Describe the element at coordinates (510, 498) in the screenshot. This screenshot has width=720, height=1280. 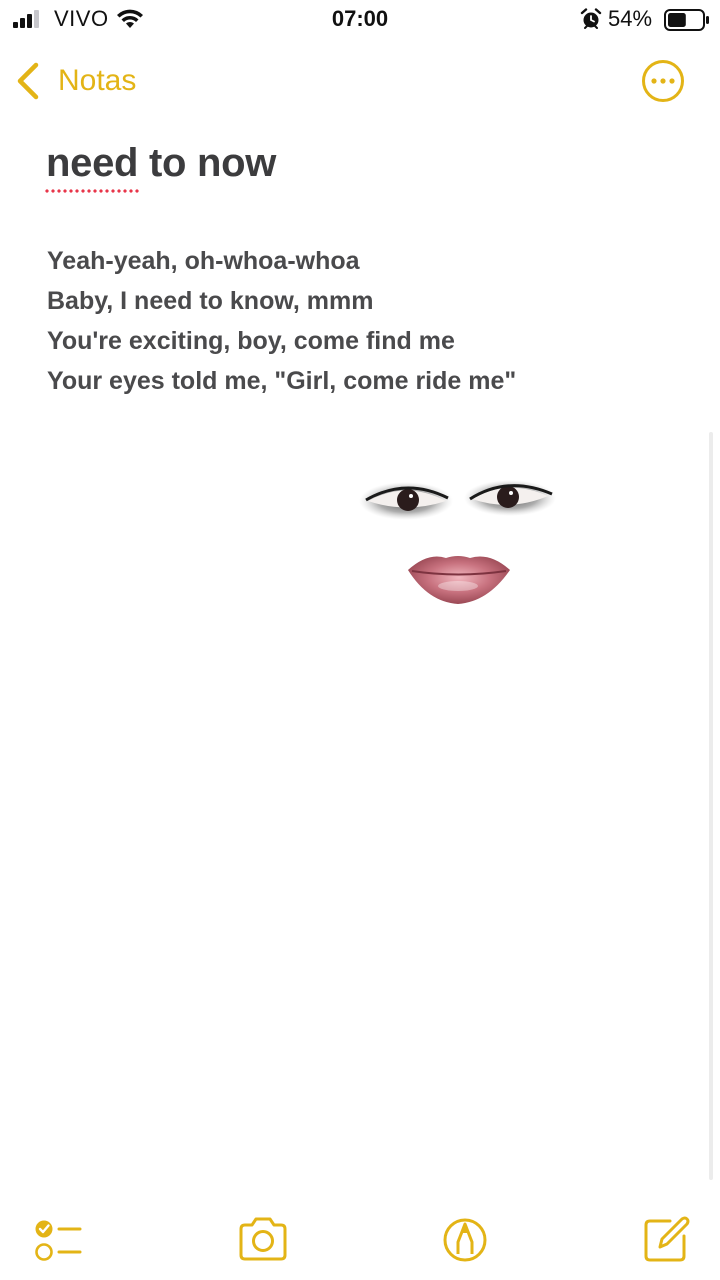
I see `right-eye` at that location.